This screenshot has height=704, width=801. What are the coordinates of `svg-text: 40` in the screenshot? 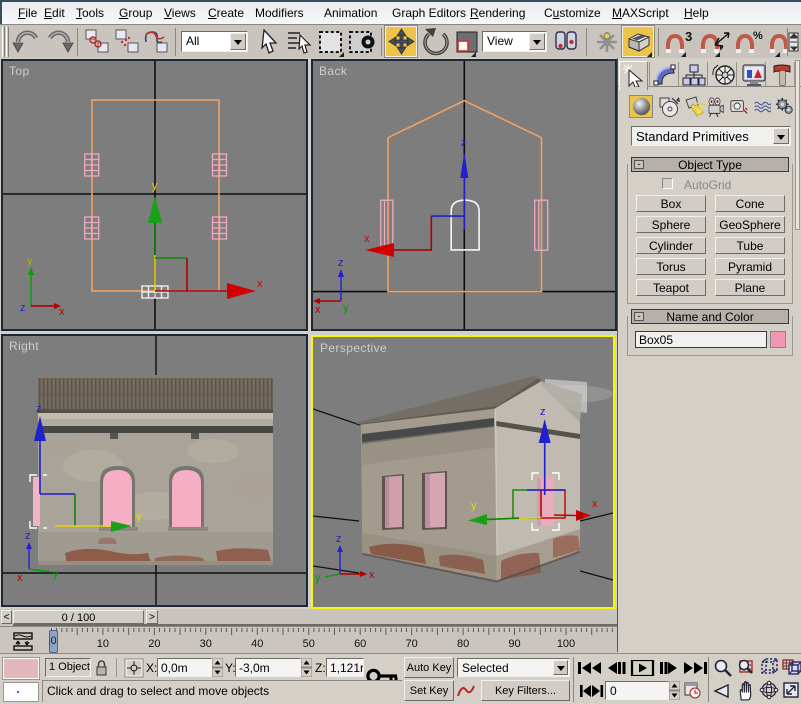 It's located at (257, 644).